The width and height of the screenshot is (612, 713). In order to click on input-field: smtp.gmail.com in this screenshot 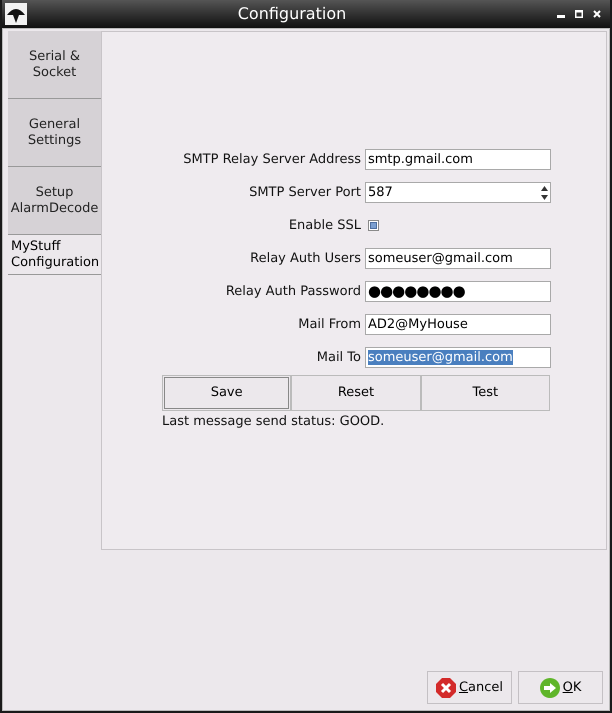, I will do `click(458, 159)`.